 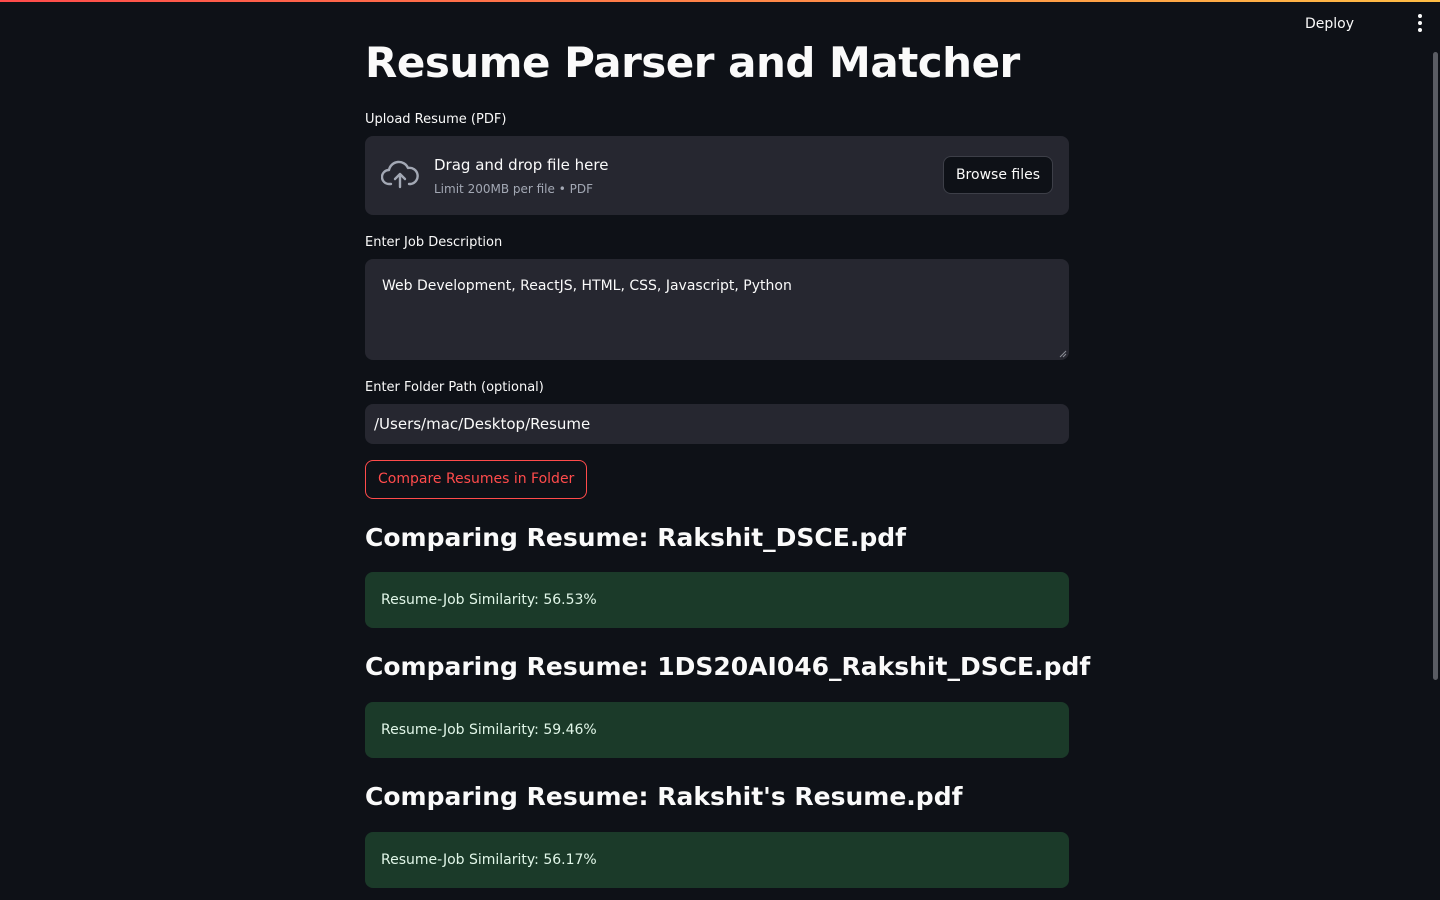 What do you see at coordinates (1435, 366) in the screenshot?
I see `page-scrollbar` at bounding box center [1435, 366].